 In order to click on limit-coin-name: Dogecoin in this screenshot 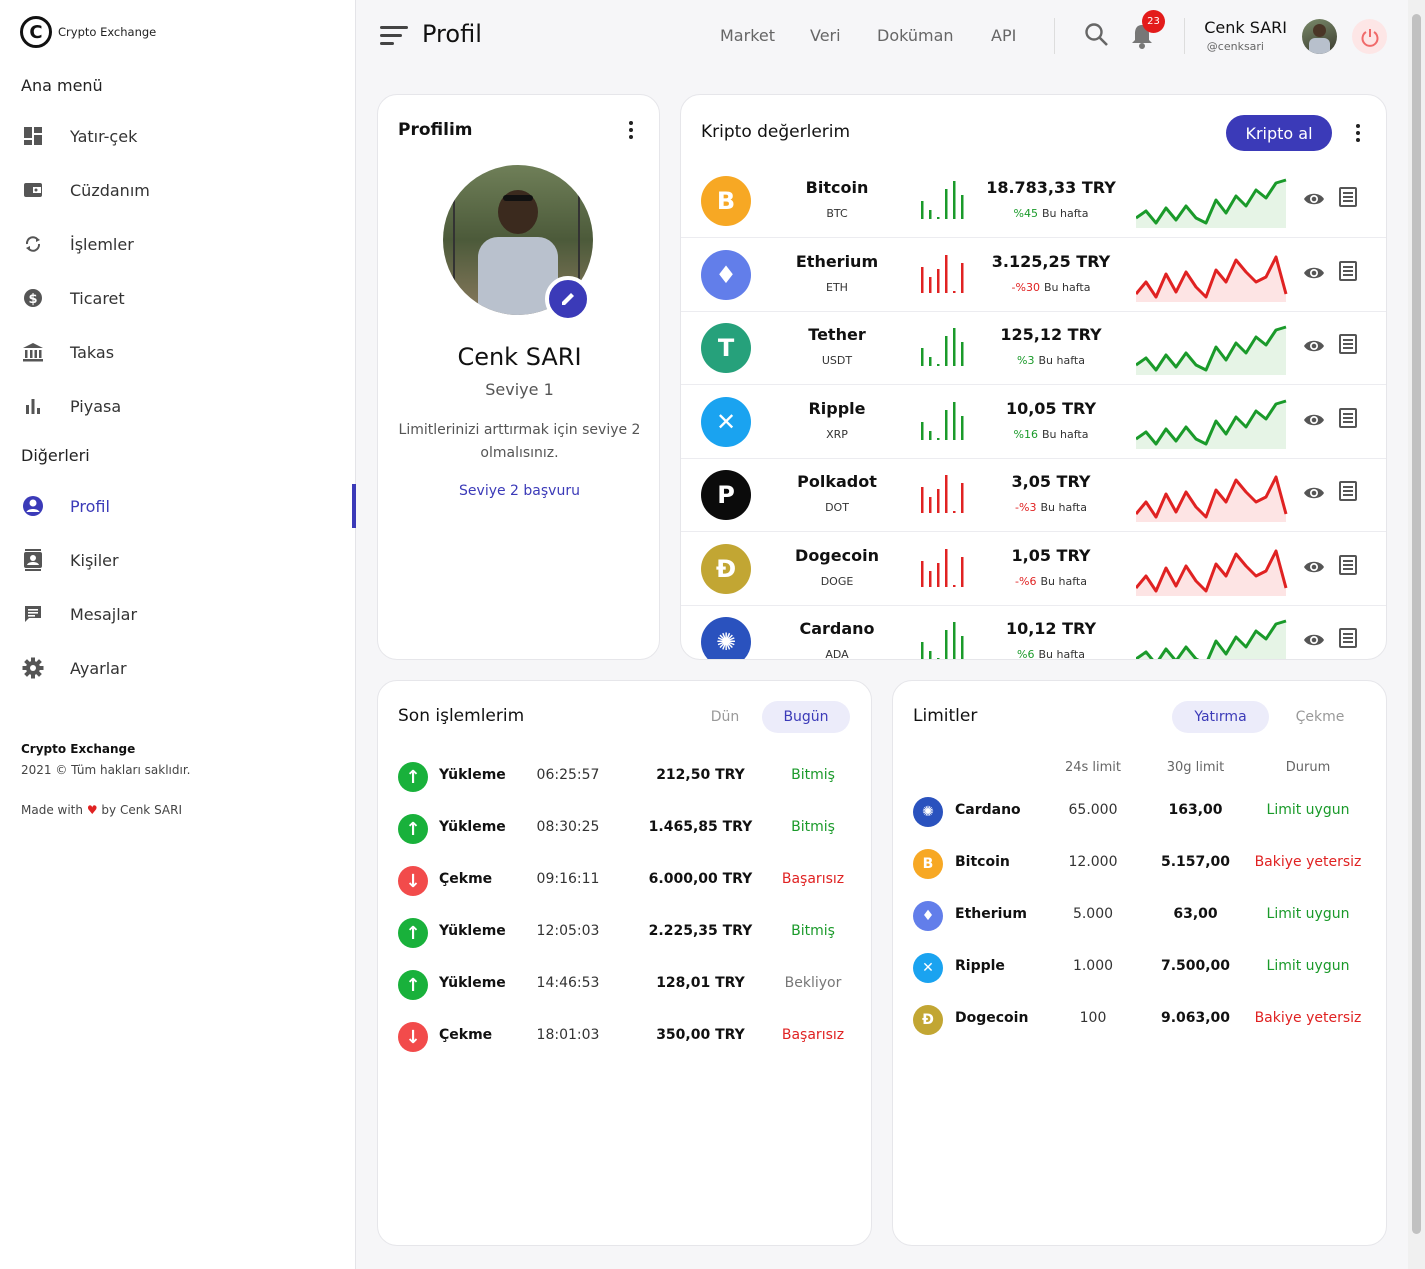, I will do `click(992, 1018)`.